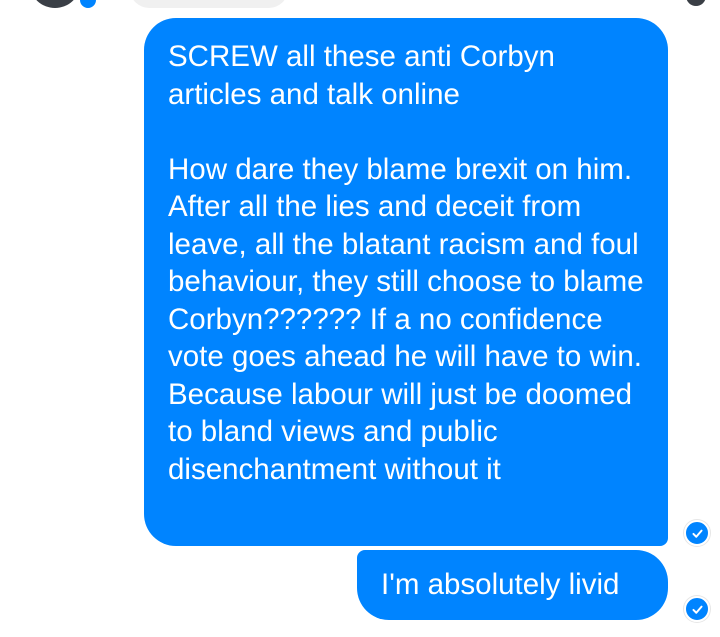 Image resolution: width=720 pixels, height=637 pixels. I want to click on incoming-message-bubble-partial, so click(209, 4).